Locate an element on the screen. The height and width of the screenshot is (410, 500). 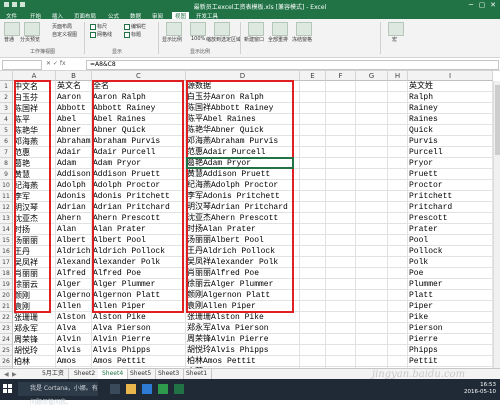
row-header: 22 is located at coordinates (6, 317).